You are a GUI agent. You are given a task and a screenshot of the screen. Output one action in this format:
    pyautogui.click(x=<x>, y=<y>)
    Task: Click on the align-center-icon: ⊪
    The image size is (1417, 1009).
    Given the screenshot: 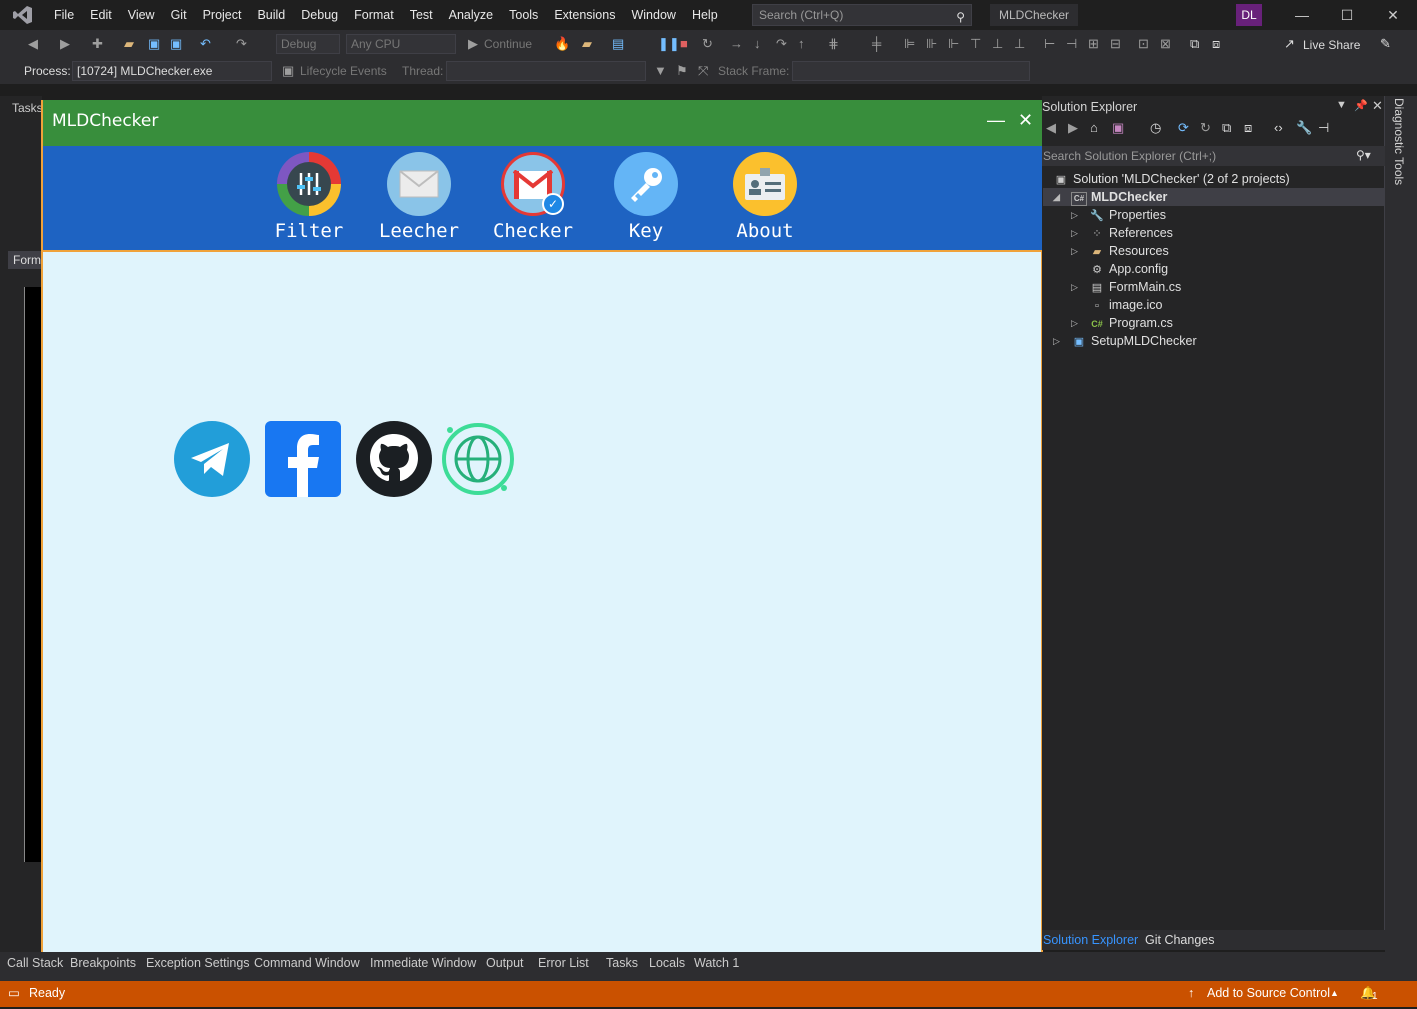 What is the action you would take?
    pyautogui.click(x=931, y=44)
    